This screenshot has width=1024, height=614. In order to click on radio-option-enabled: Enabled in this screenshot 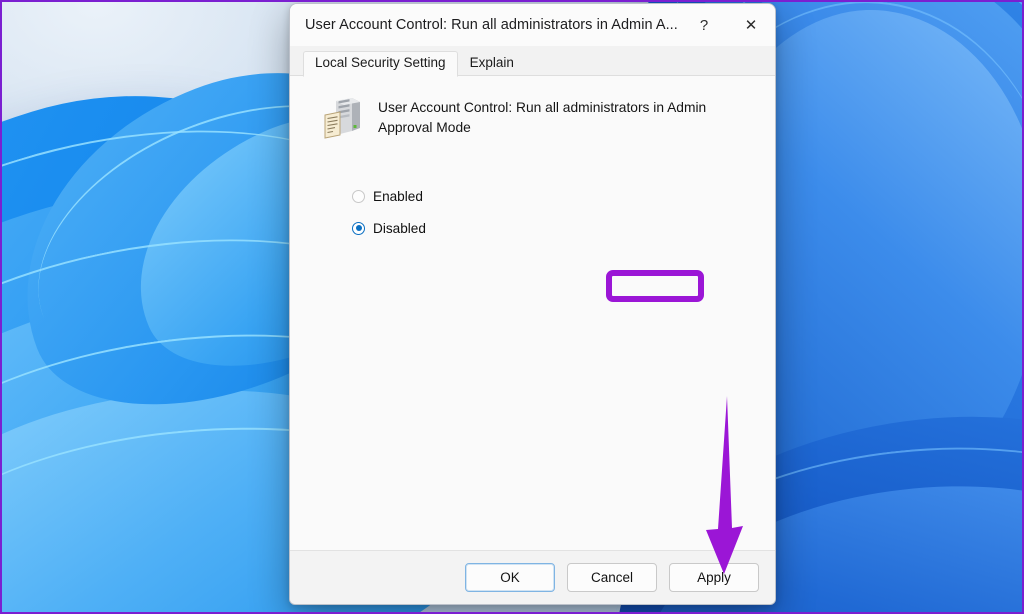, I will do `click(387, 196)`.